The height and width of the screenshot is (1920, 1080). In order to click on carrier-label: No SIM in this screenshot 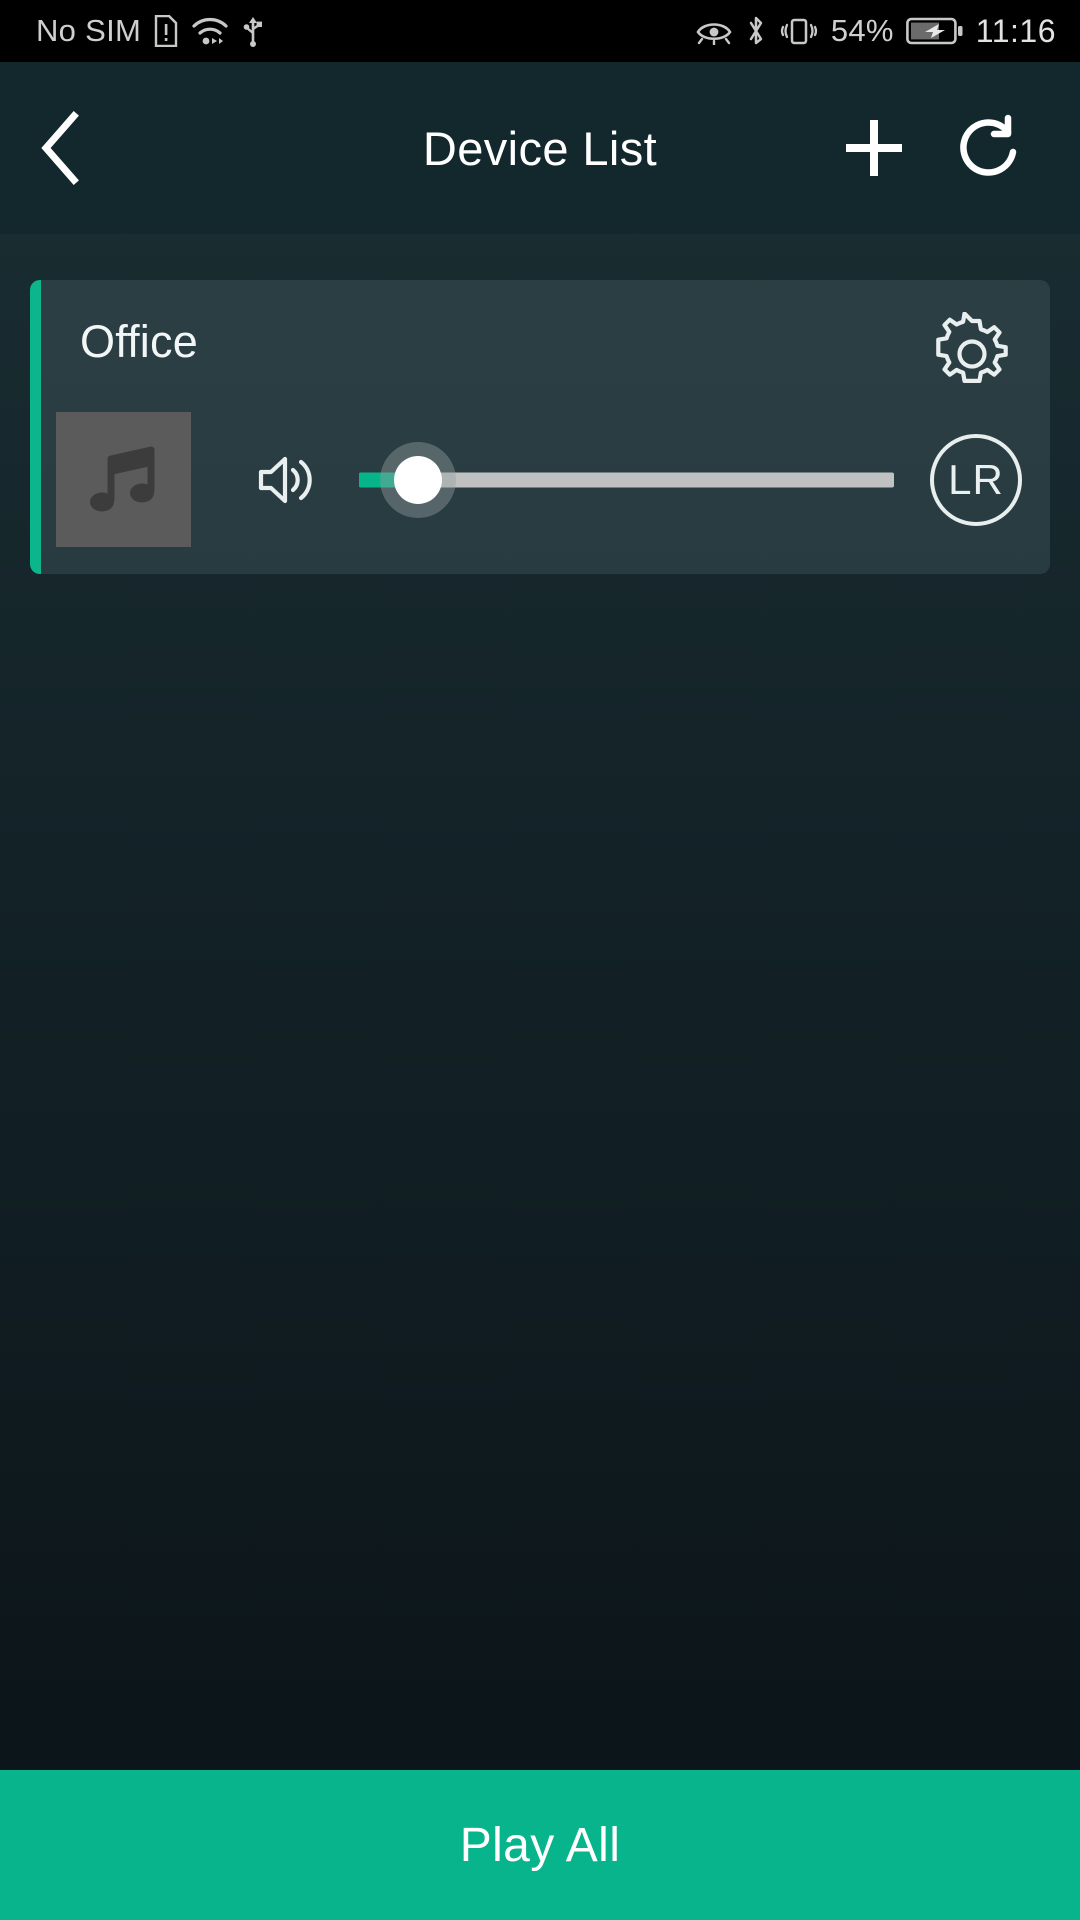, I will do `click(89, 30)`.